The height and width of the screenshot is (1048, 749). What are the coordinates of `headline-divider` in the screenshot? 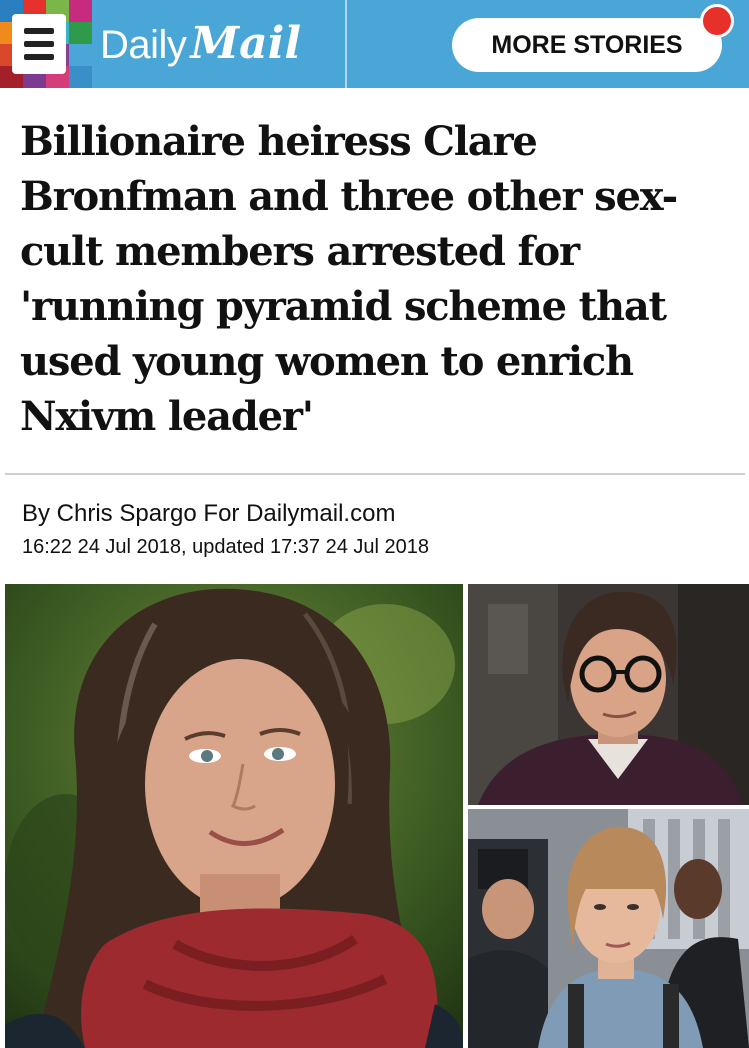 It's located at (375, 474).